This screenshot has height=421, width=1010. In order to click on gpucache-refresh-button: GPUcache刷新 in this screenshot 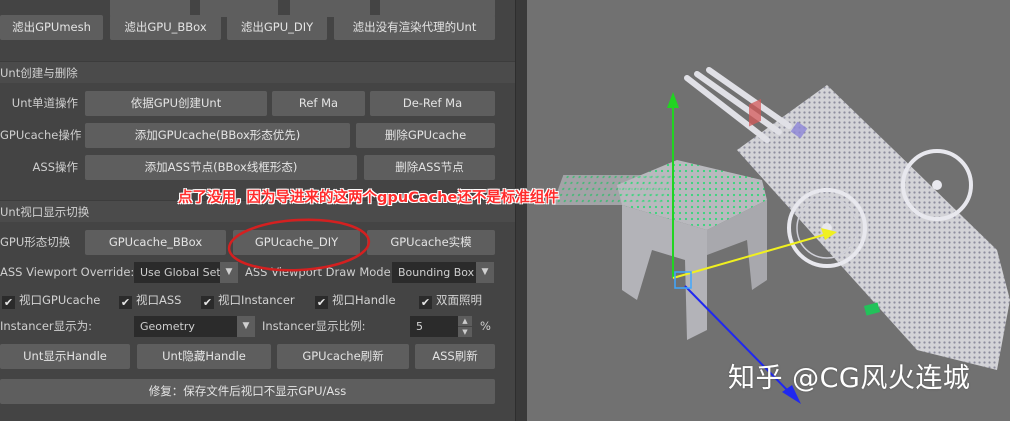, I will do `click(343, 356)`.